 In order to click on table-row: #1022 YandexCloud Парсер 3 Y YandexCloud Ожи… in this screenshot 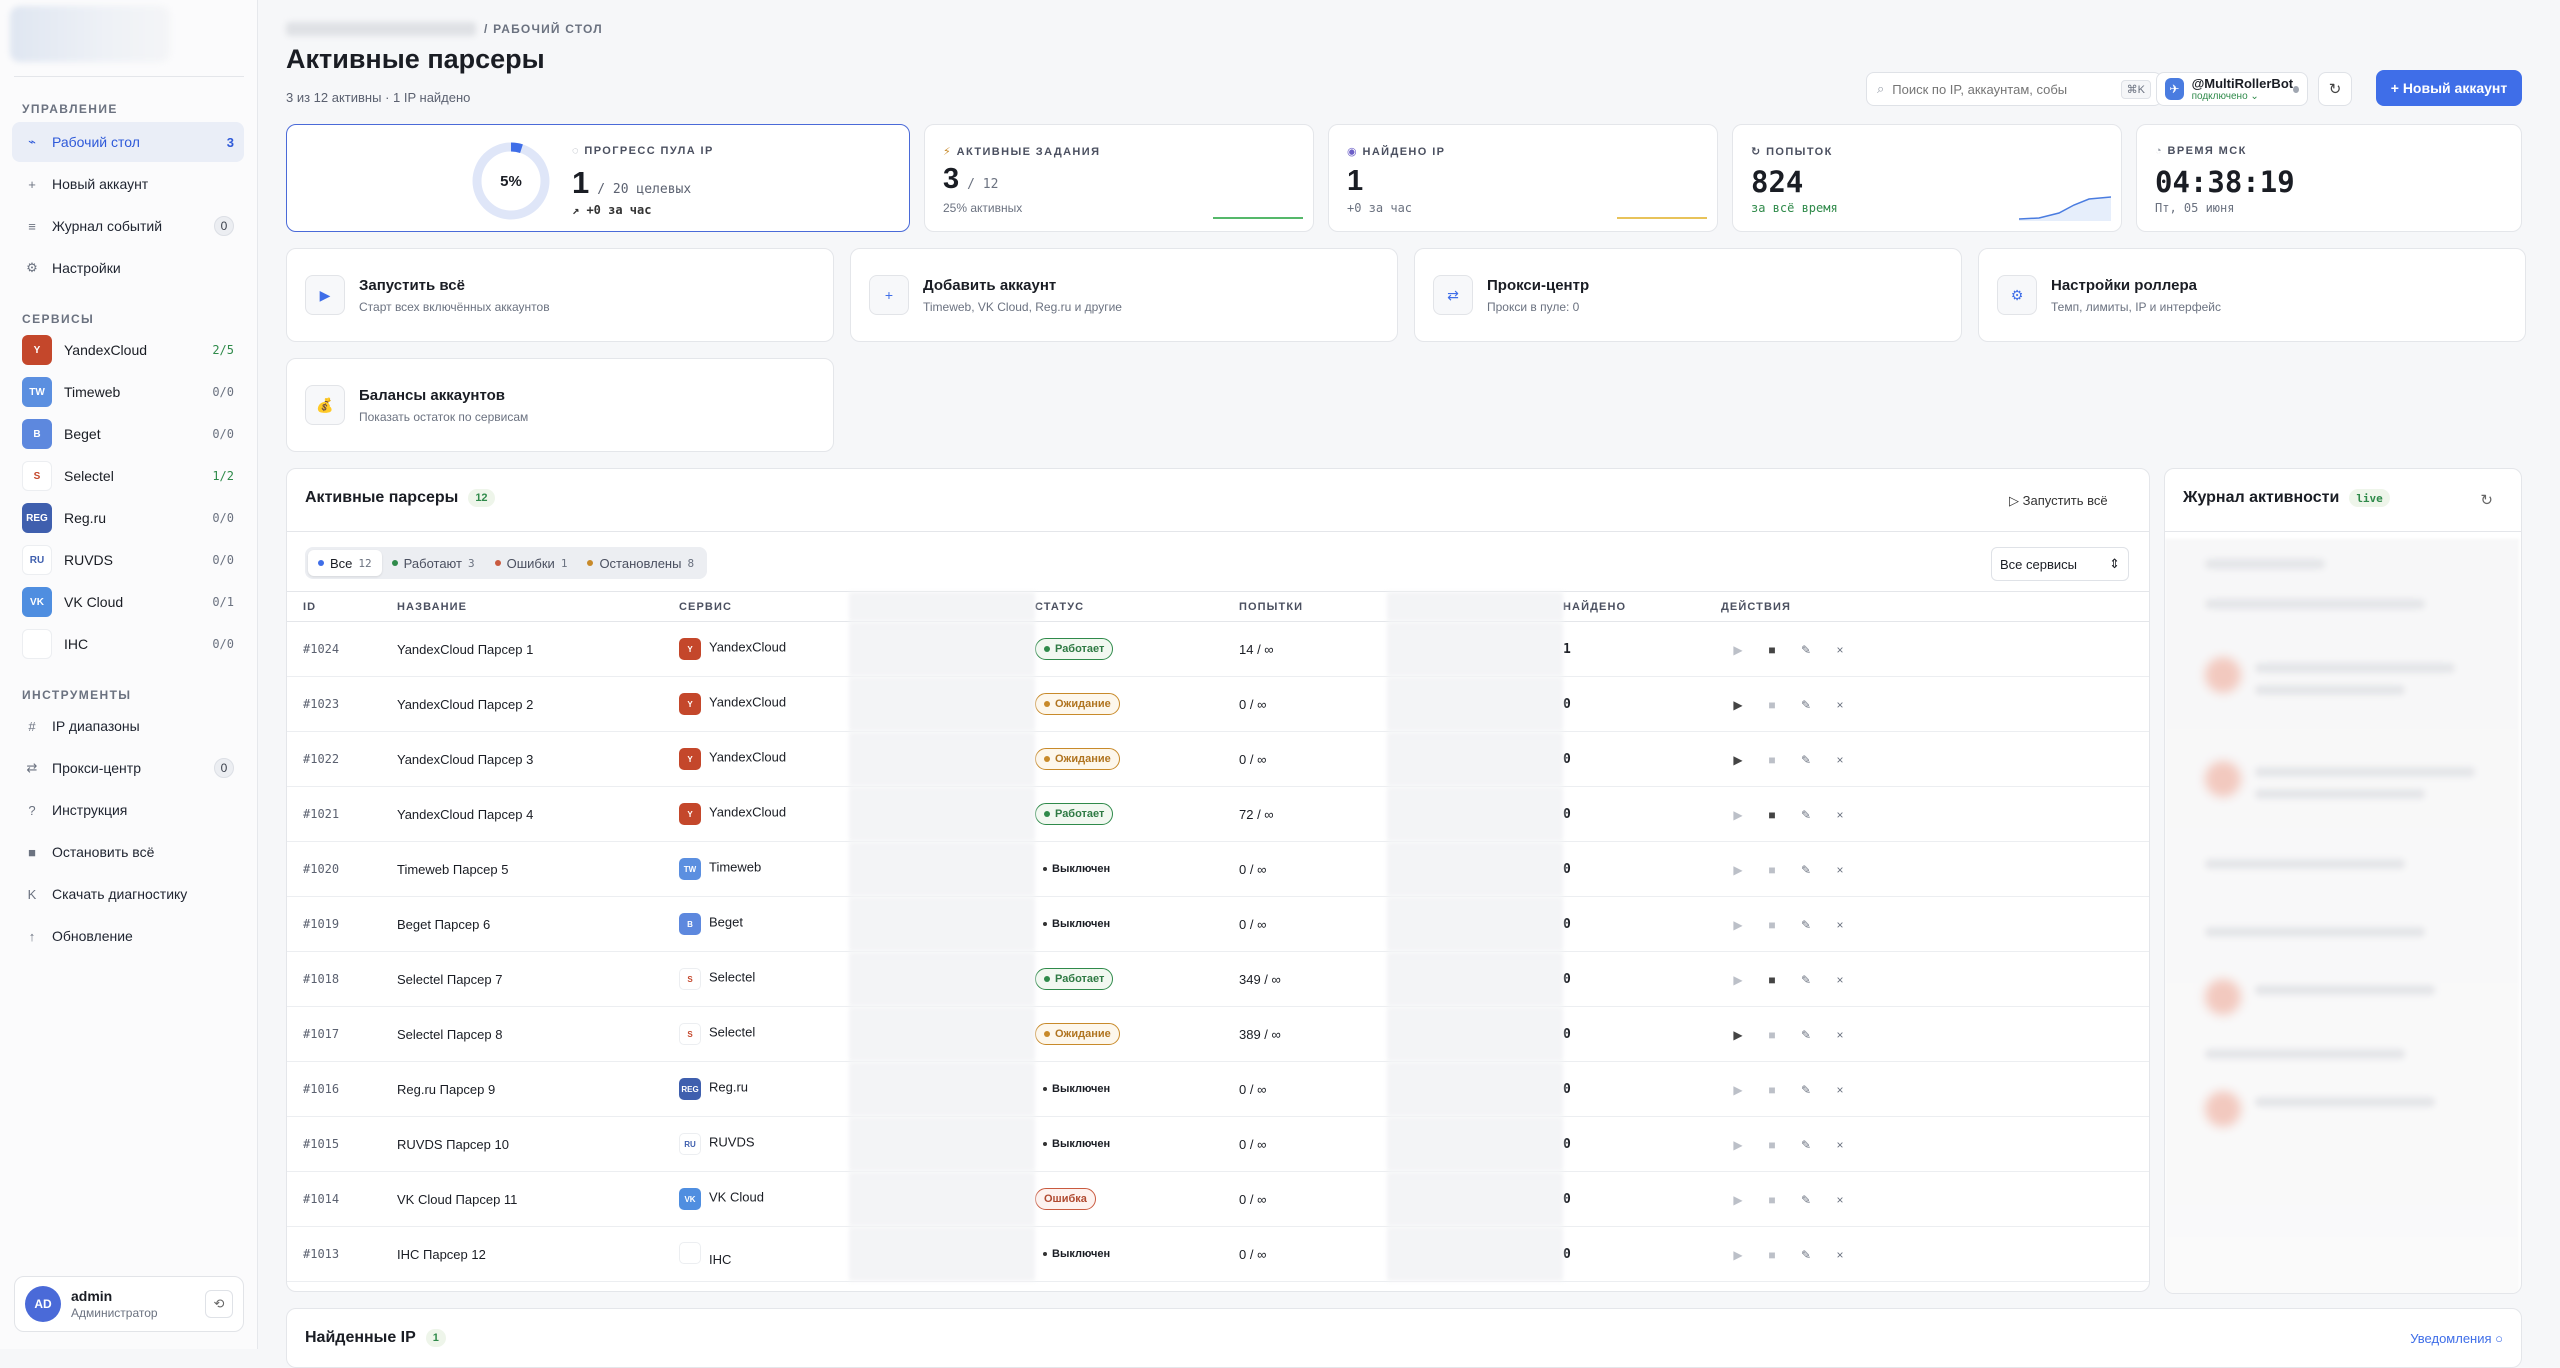, I will do `click(1218, 759)`.